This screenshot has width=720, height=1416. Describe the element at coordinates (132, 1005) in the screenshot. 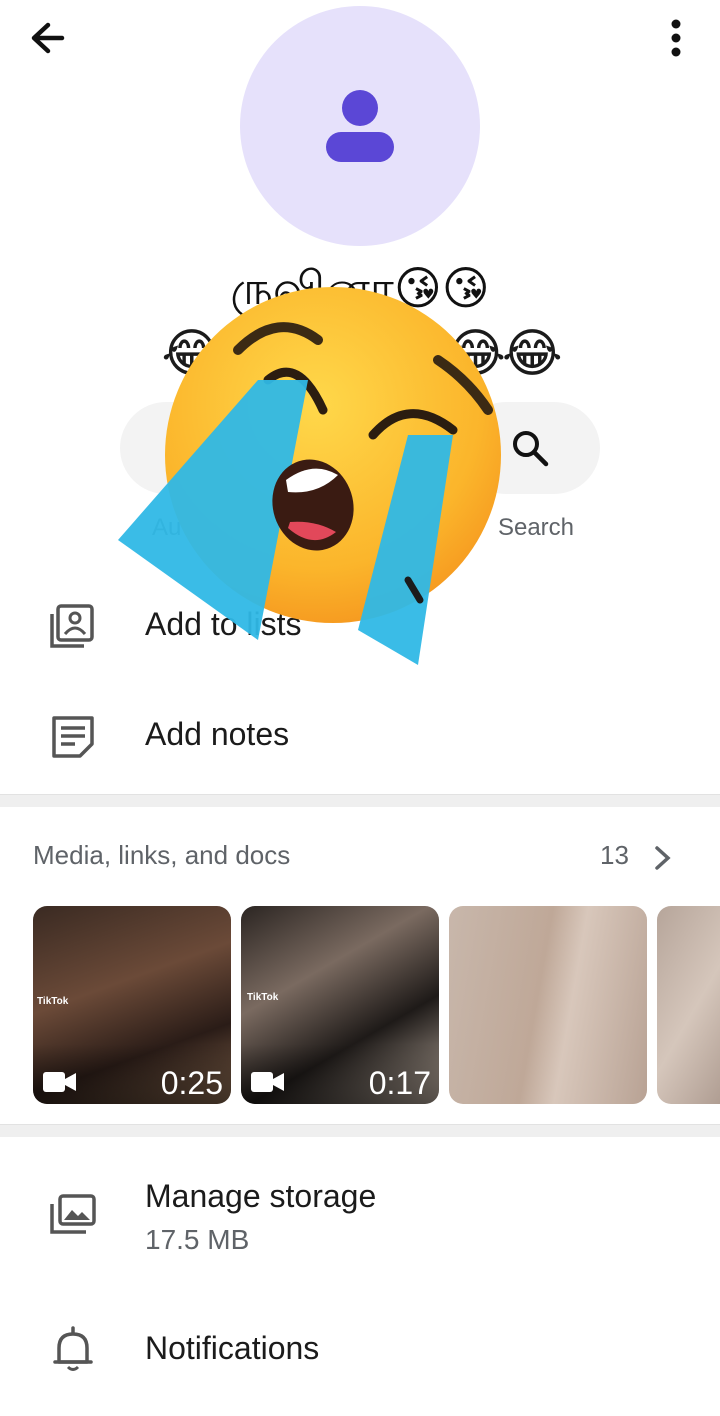

I see `media-thumbnail: TikTok 0:25` at that location.